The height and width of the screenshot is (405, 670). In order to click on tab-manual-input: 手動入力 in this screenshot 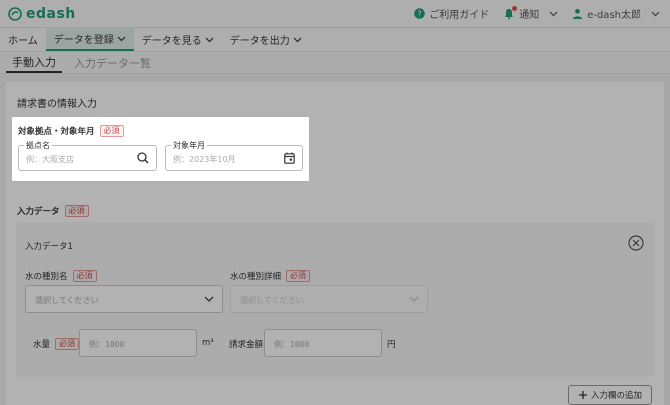, I will do `click(34, 62)`.